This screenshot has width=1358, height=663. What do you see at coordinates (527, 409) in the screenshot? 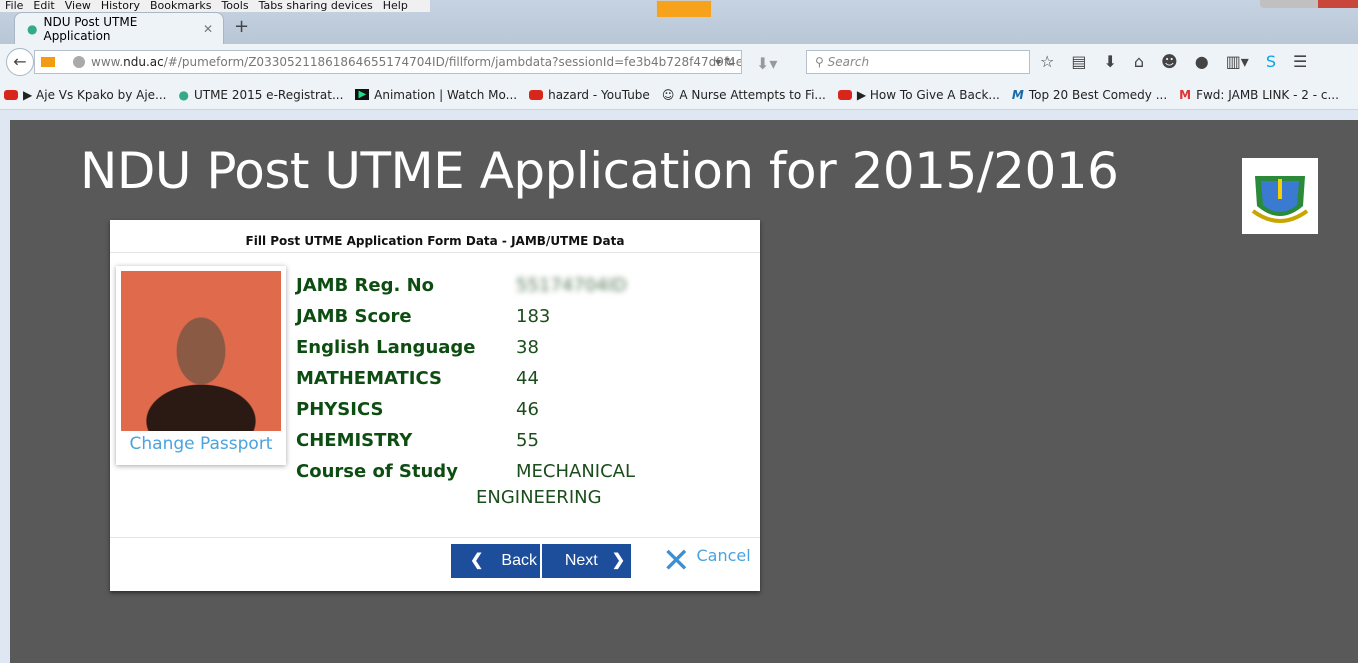
I see `field-value: 46` at bounding box center [527, 409].